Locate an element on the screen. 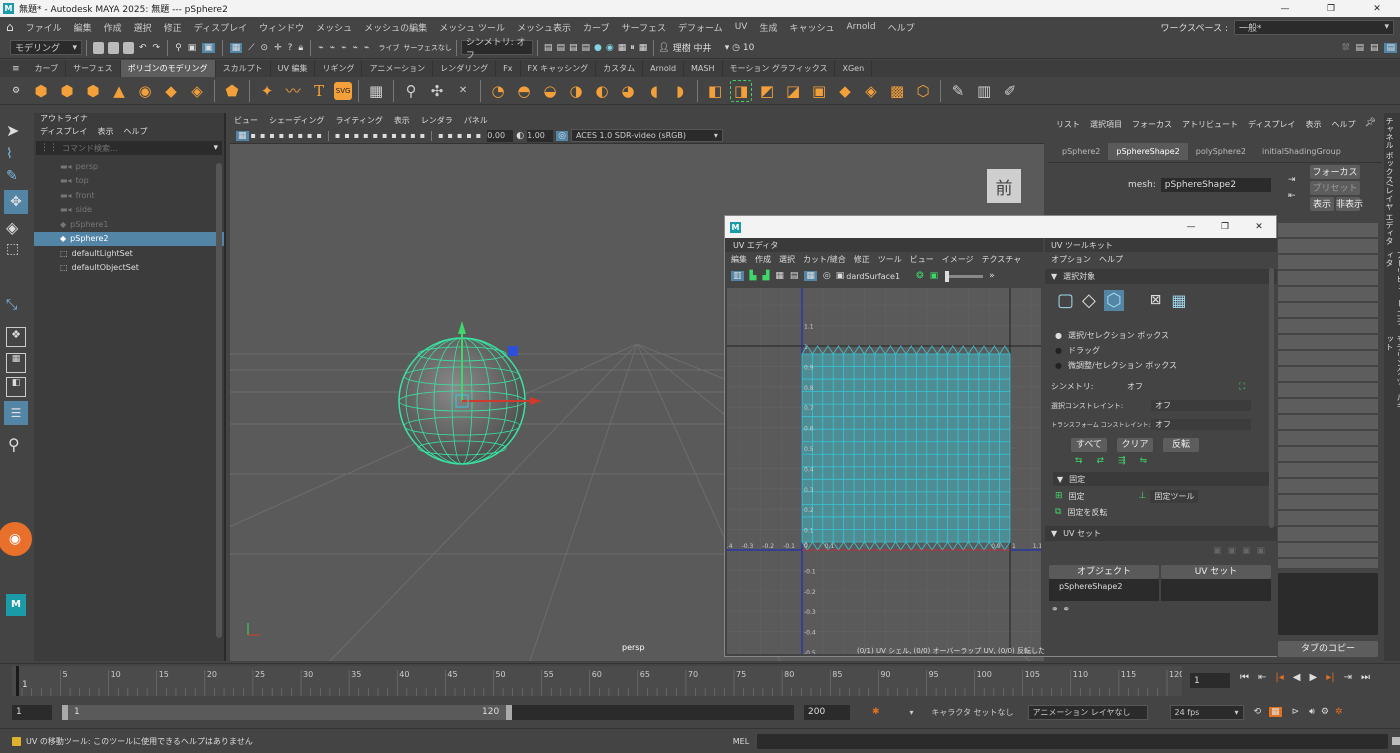 The width and height of the screenshot is (1400, 753). fps-dropdown: 24 fps ▾ is located at coordinates (1206, 712).